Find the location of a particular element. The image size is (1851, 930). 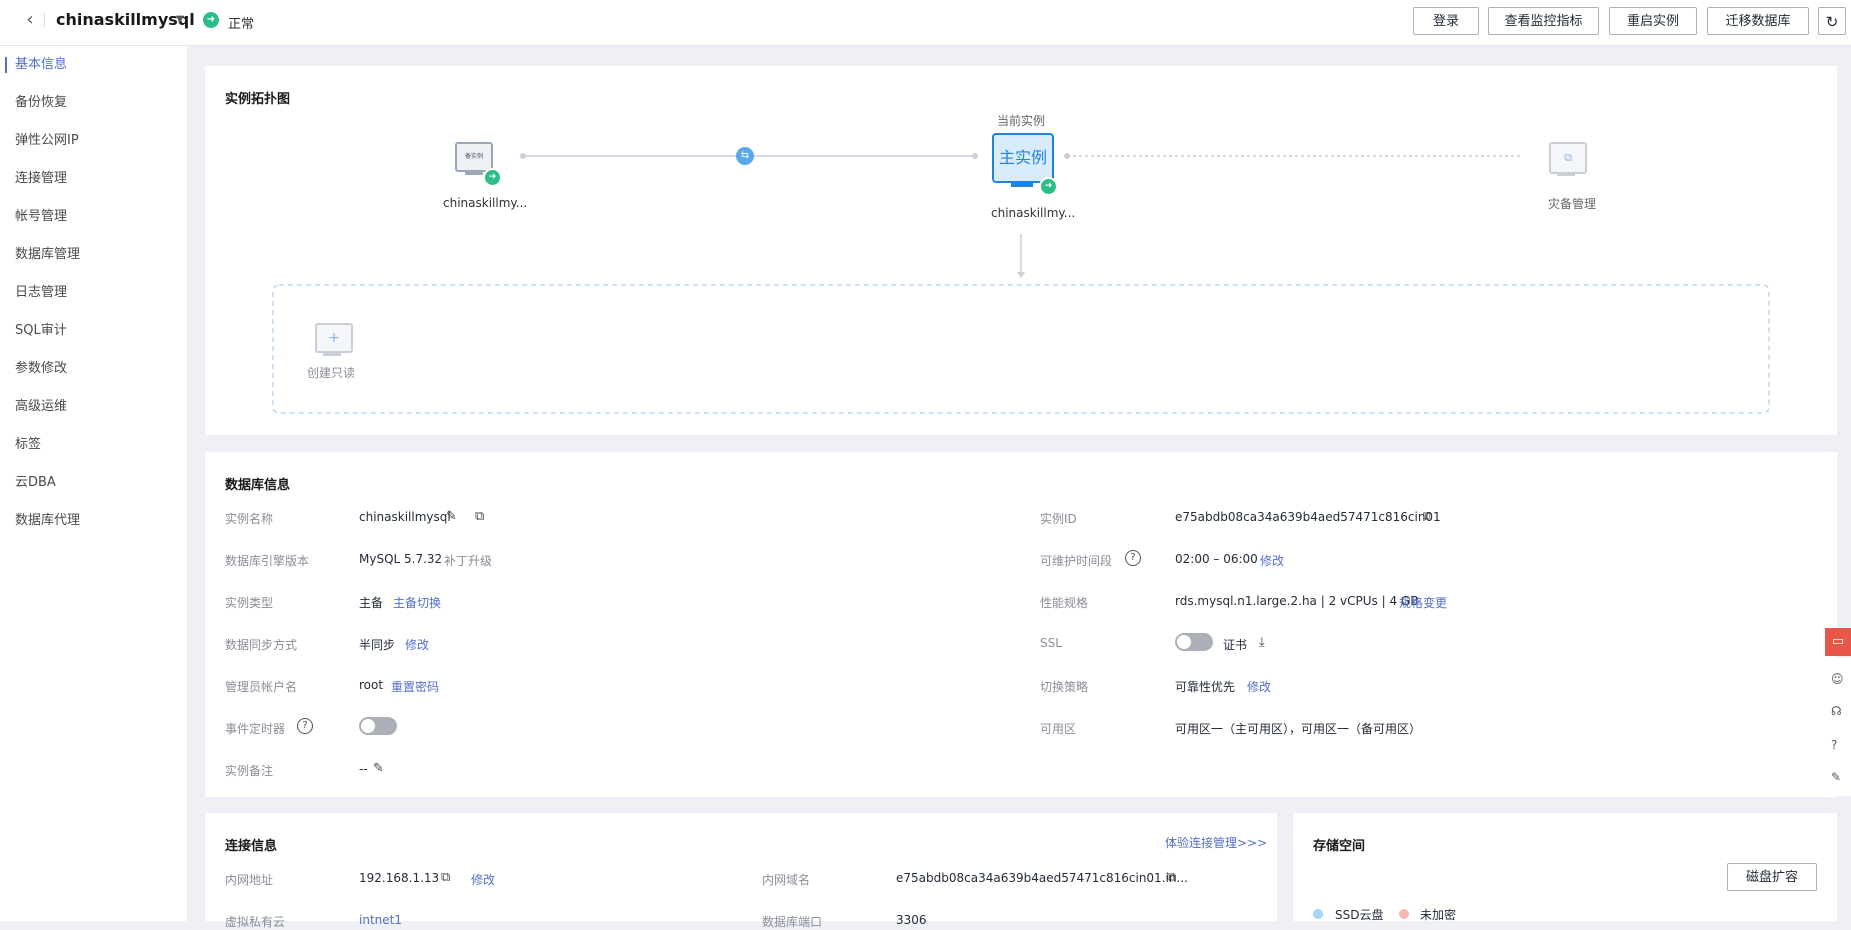

private-domain-label: 内网域名 is located at coordinates (786, 880).